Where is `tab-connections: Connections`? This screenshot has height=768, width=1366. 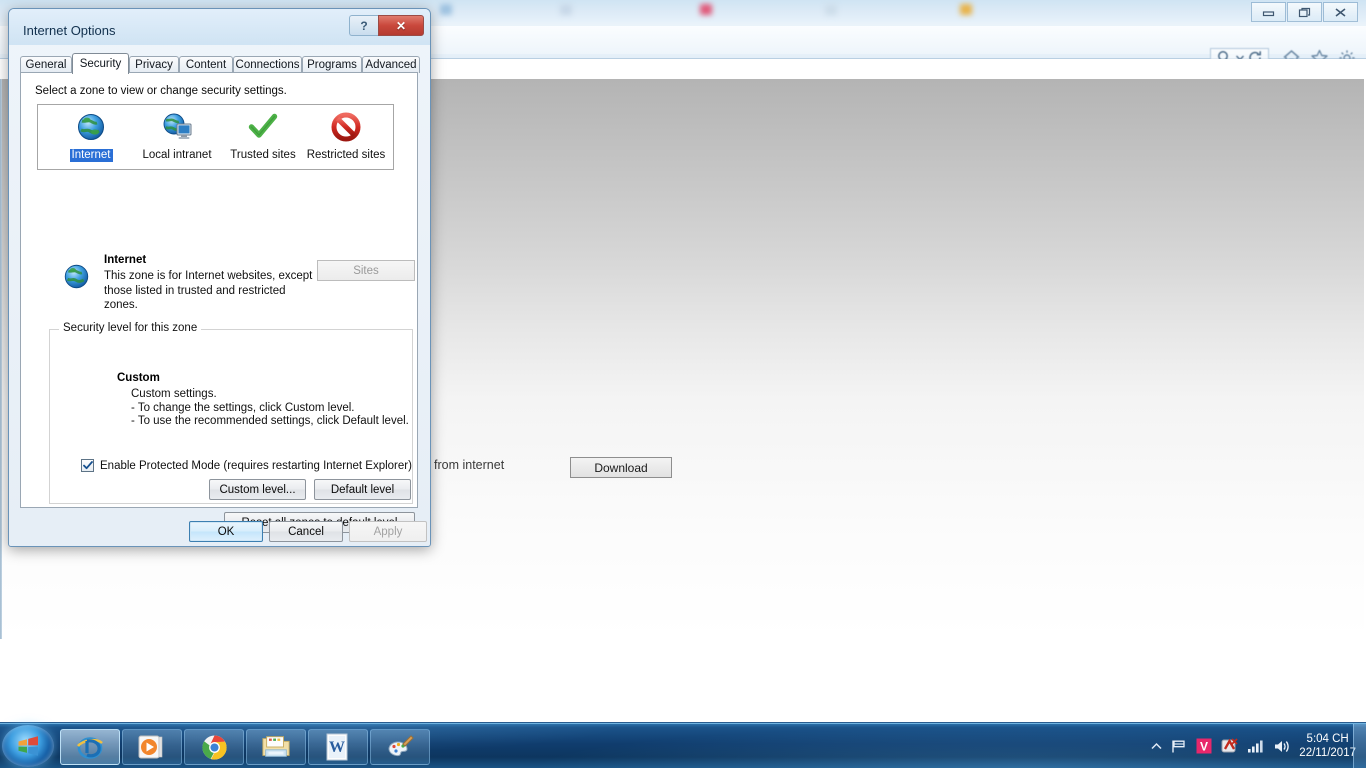
tab-connections: Connections is located at coordinates (267, 64).